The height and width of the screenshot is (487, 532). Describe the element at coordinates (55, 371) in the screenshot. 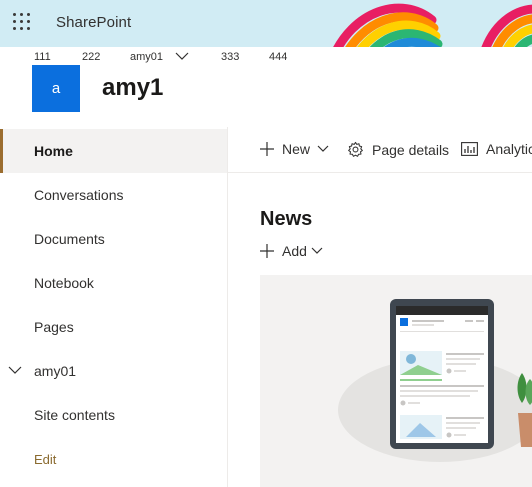

I see `nav-item-label: amy01` at that location.